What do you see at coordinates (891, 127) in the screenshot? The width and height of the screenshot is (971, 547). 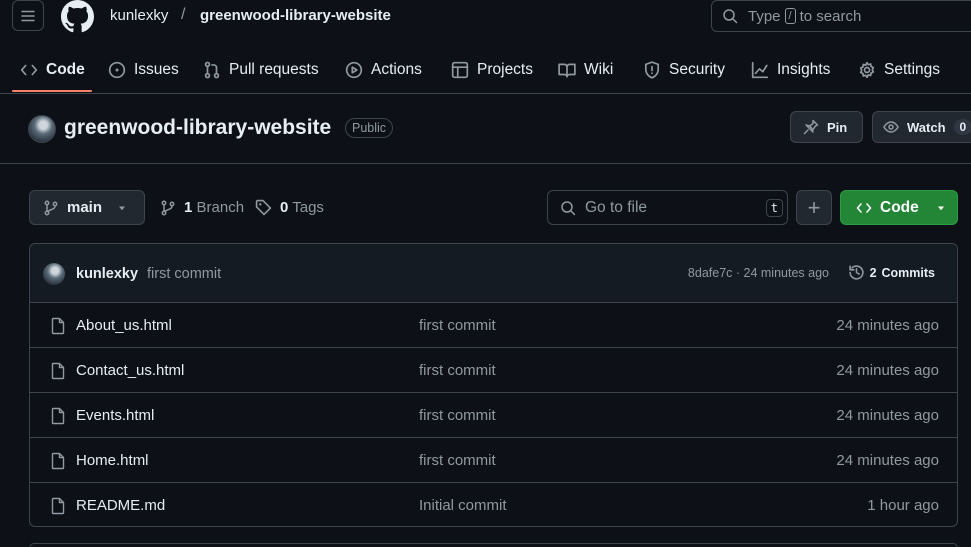 I see `eye-icon` at bounding box center [891, 127].